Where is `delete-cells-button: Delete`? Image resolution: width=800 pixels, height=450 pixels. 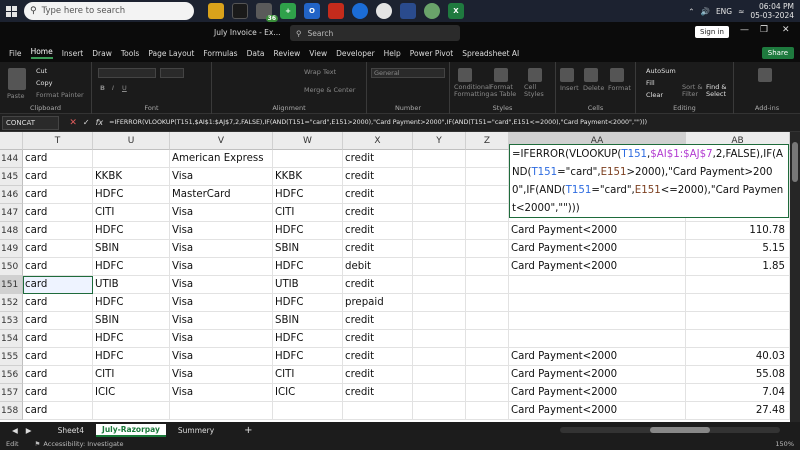 delete-cells-button: Delete is located at coordinates (593, 88).